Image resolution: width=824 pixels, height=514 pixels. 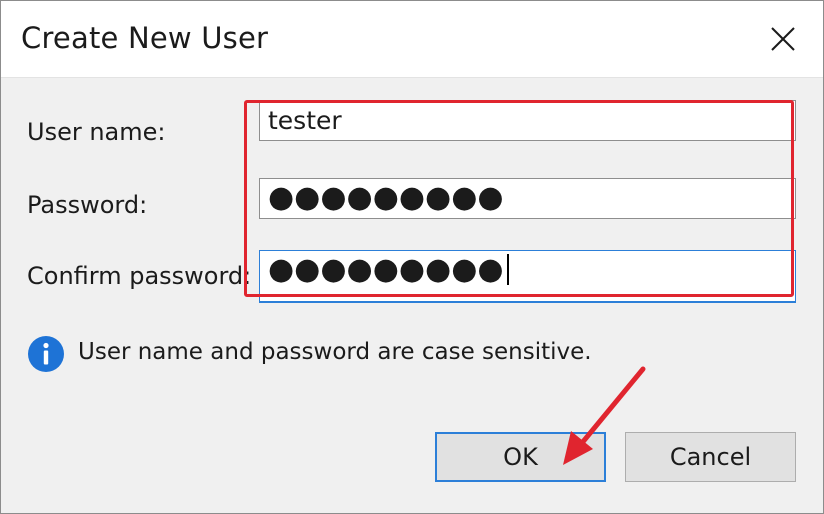 I want to click on close-button, so click(x=783, y=39).